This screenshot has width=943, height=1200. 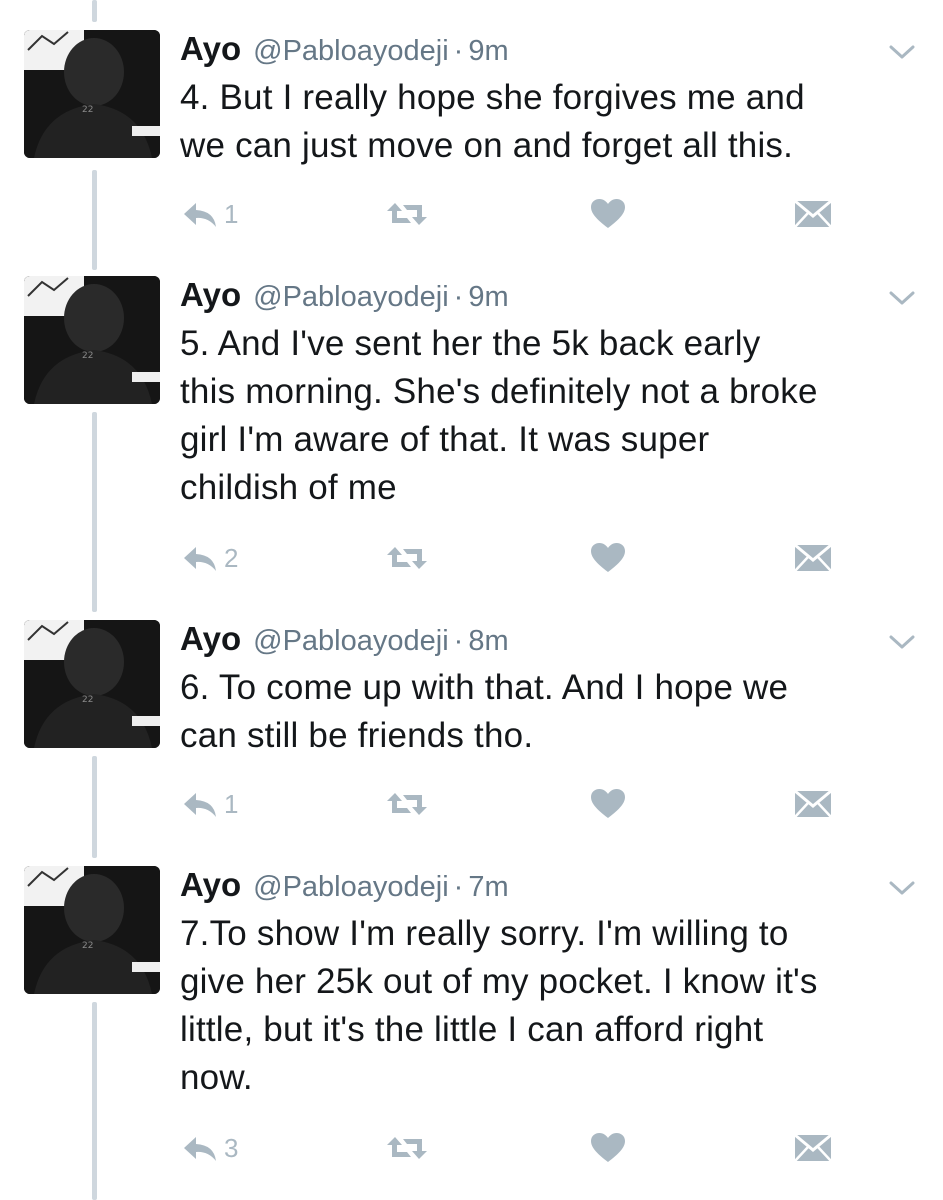 I want to click on tweet-text-line: 6. To come up with that. And I hope we, so click(x=484, y=687).